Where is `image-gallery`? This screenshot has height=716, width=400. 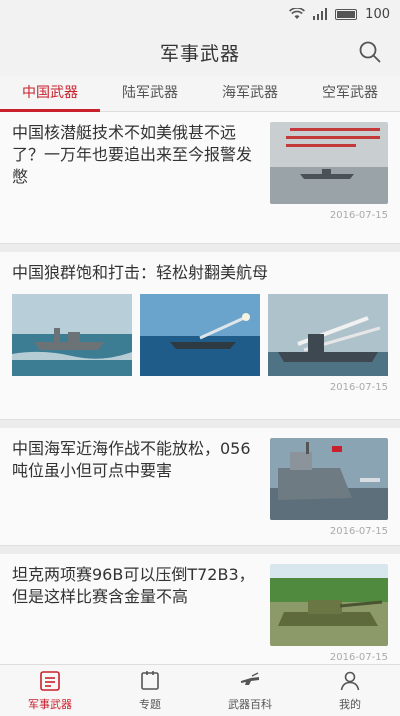 image-gallery is located at coordinates (200, 335).